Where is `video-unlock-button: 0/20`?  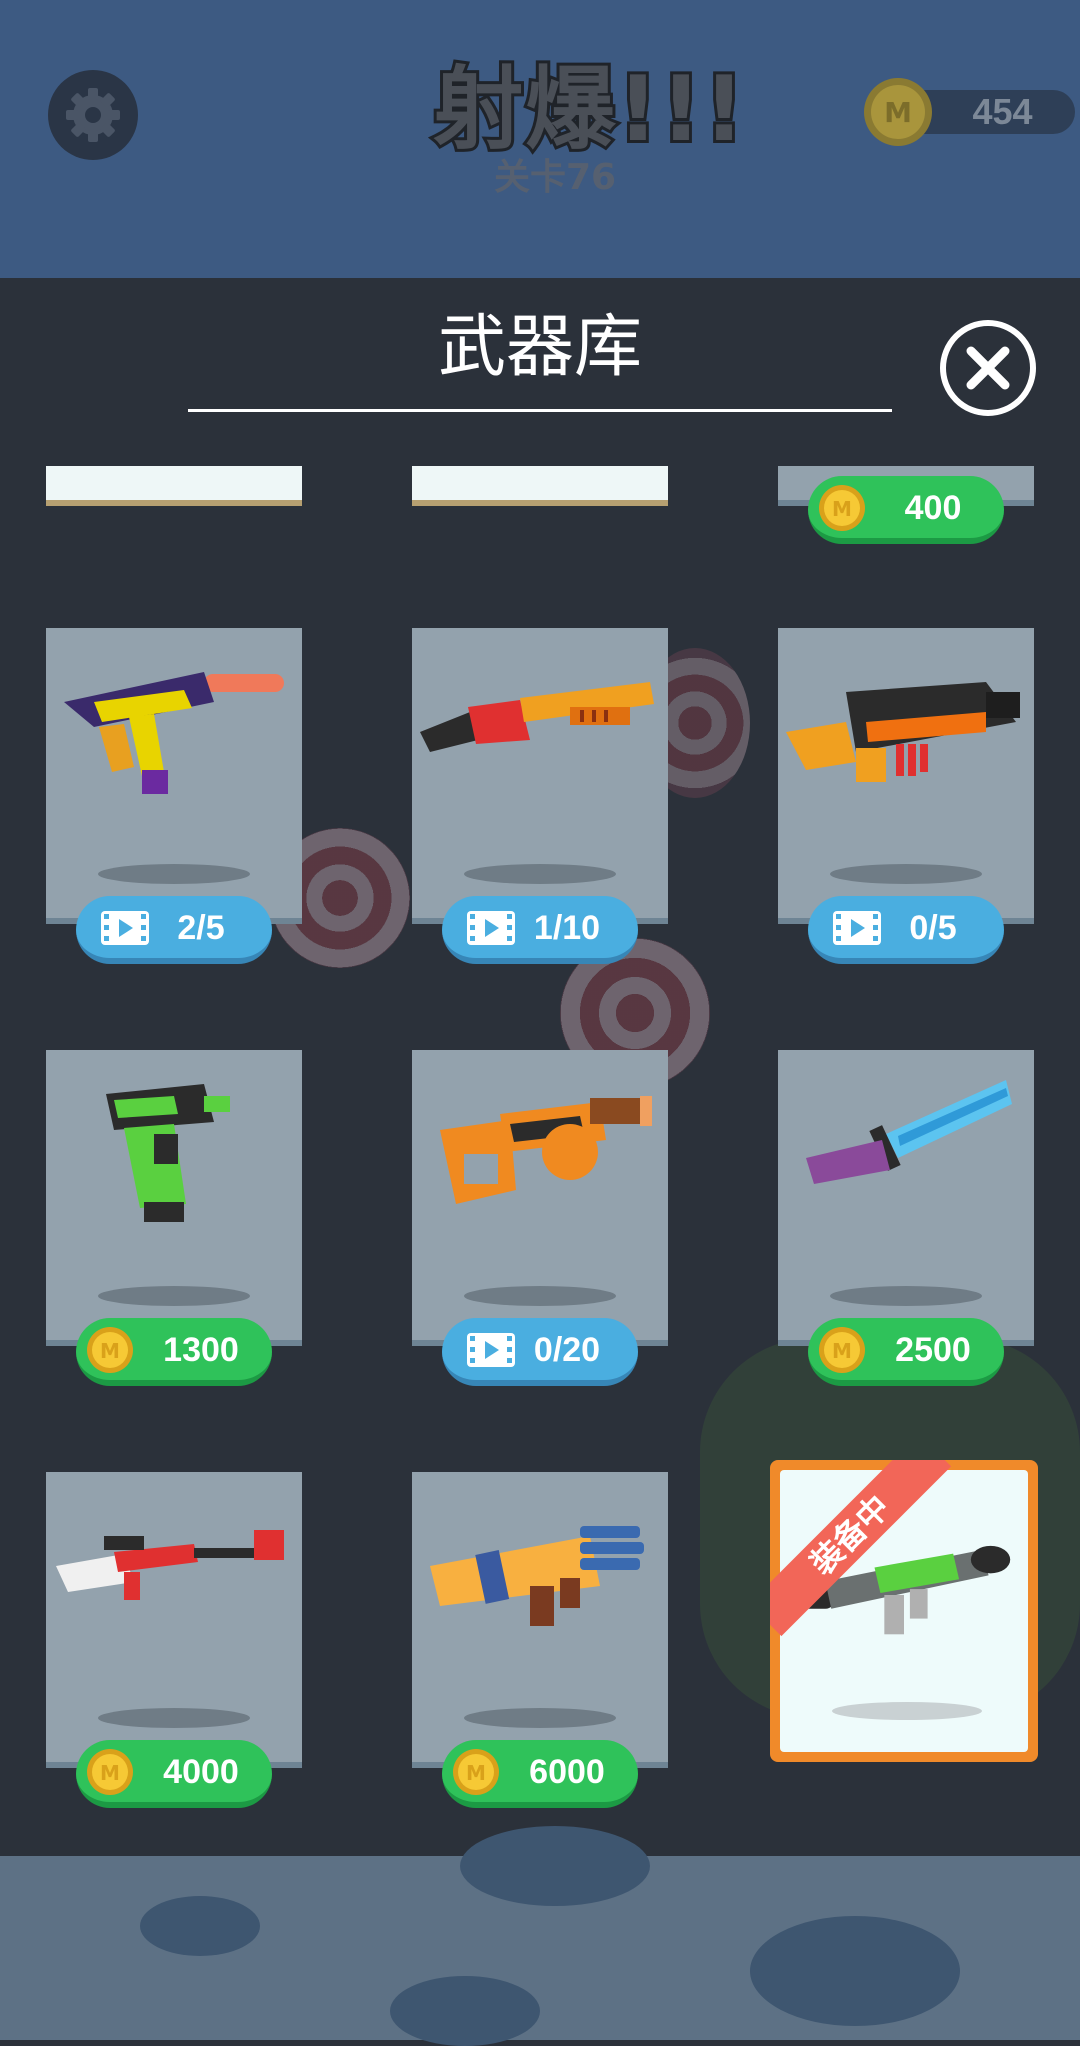
video-unlock-button: 0/20 is located at coordinates (540, 1352).